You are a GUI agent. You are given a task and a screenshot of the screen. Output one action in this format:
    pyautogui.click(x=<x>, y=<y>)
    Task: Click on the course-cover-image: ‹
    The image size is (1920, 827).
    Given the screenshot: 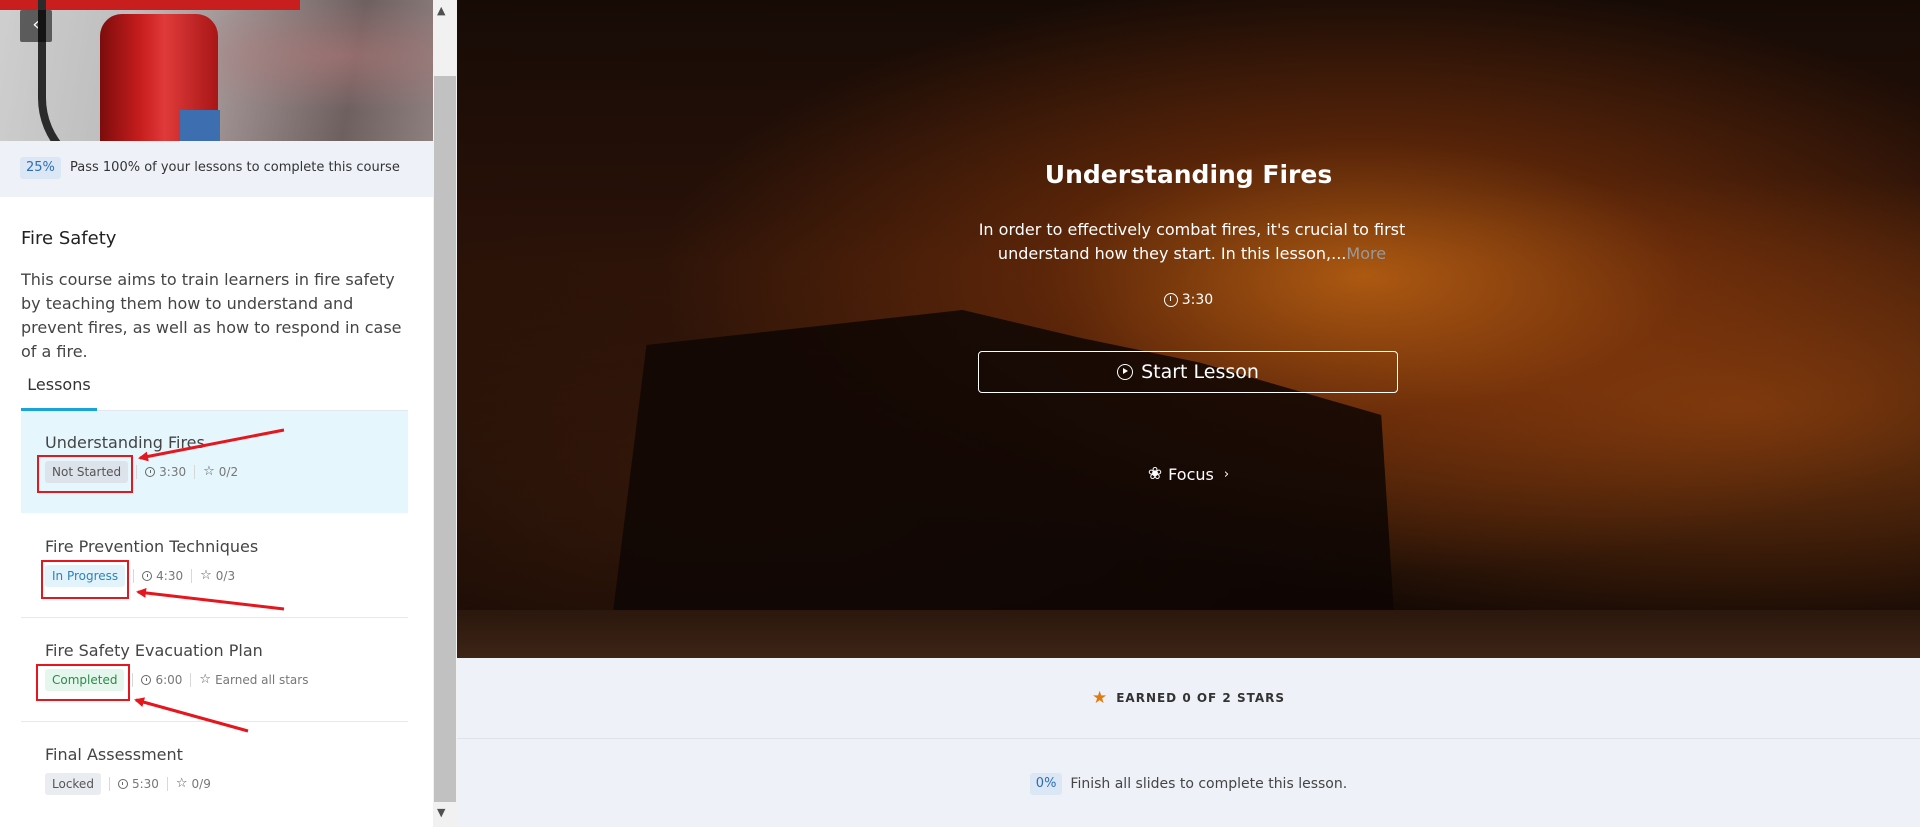 What is the action you would take?
    pyautogui.click(x=216, y=70)
    